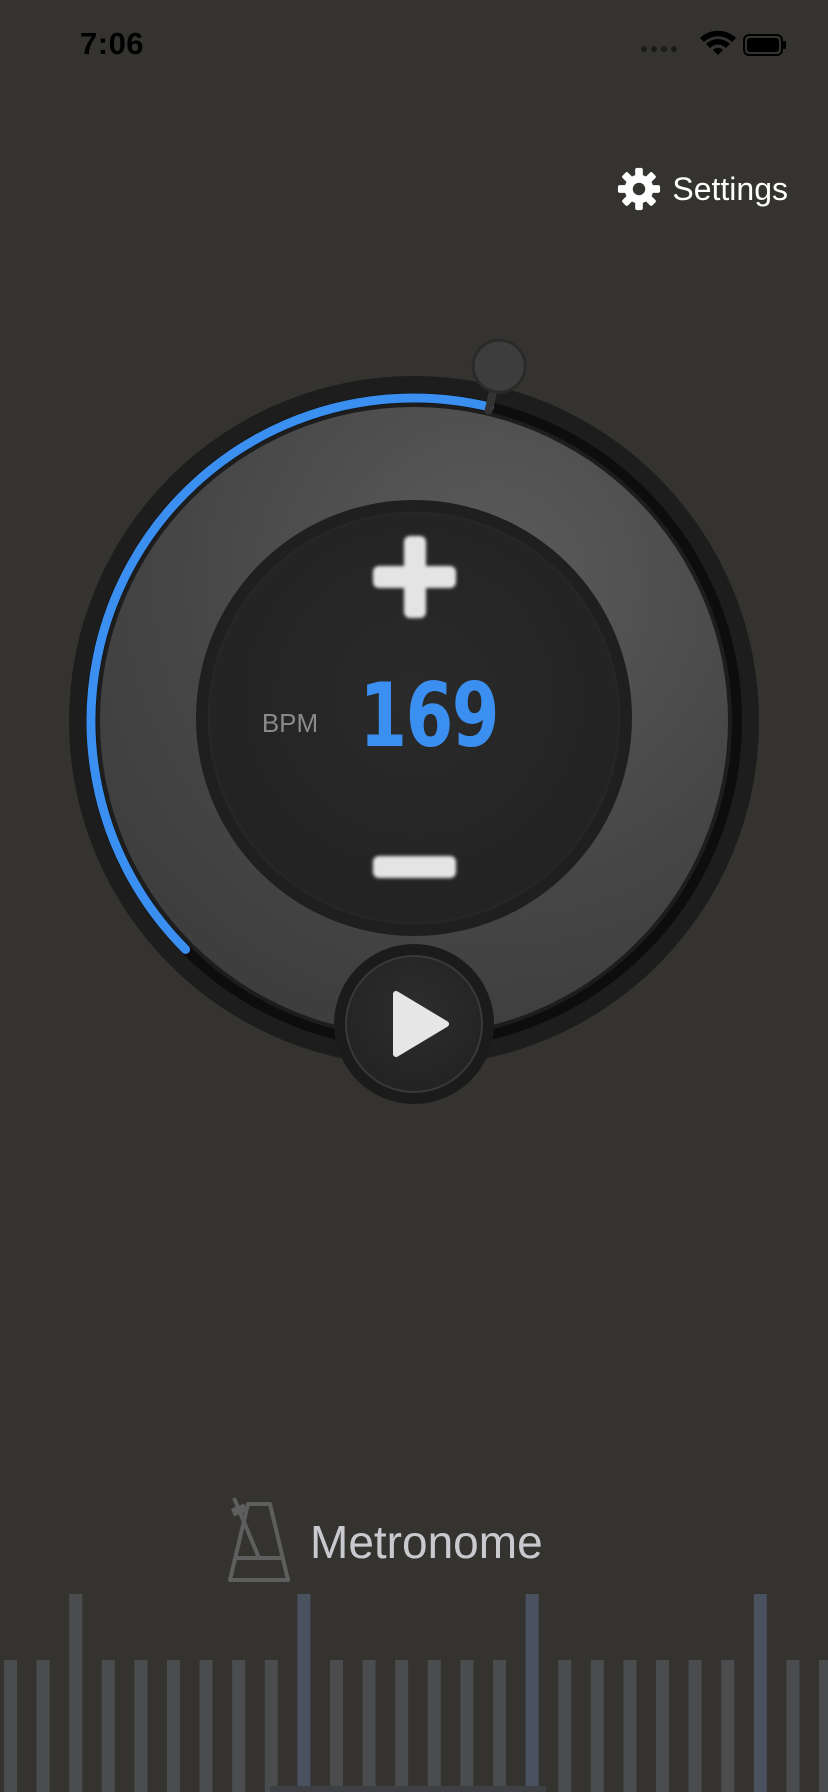 This screenshot has height=1792, width=828. I want to click on dial-knob, so click(499, 366).